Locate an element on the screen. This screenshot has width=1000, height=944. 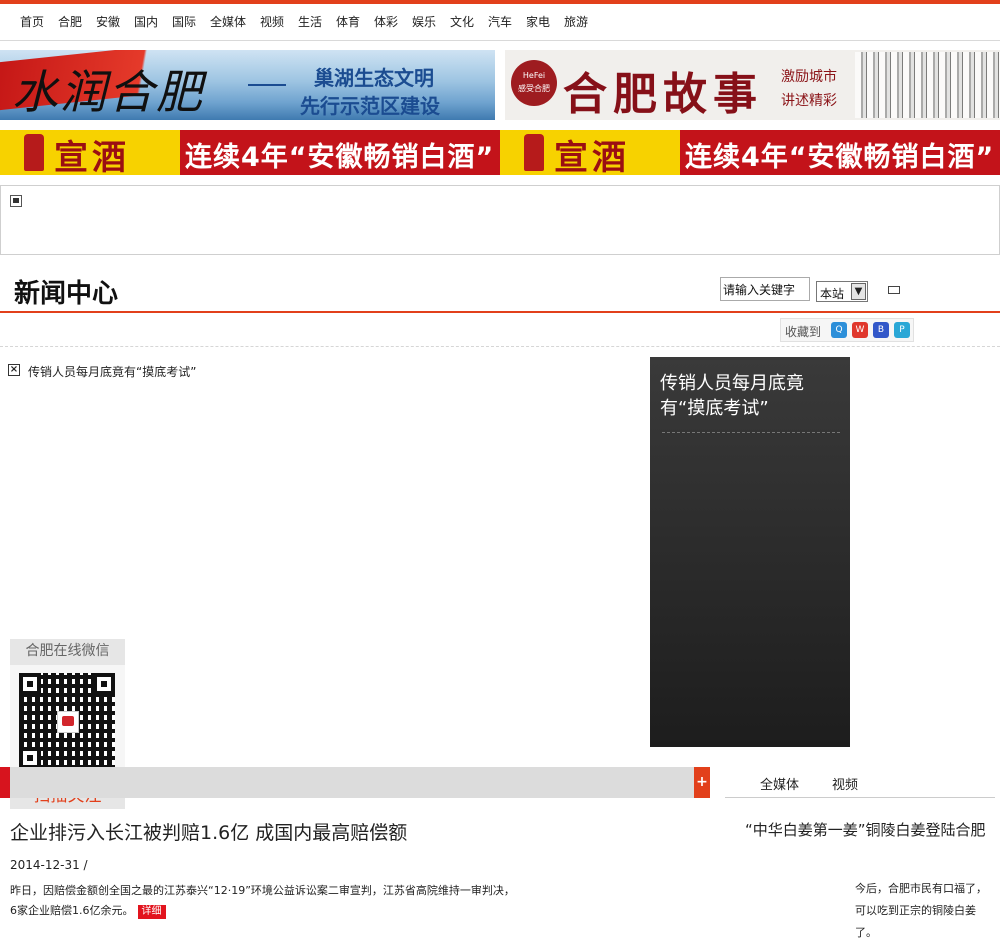
tab-allmedia: 全媒体 is located at coordinates (779, 783).